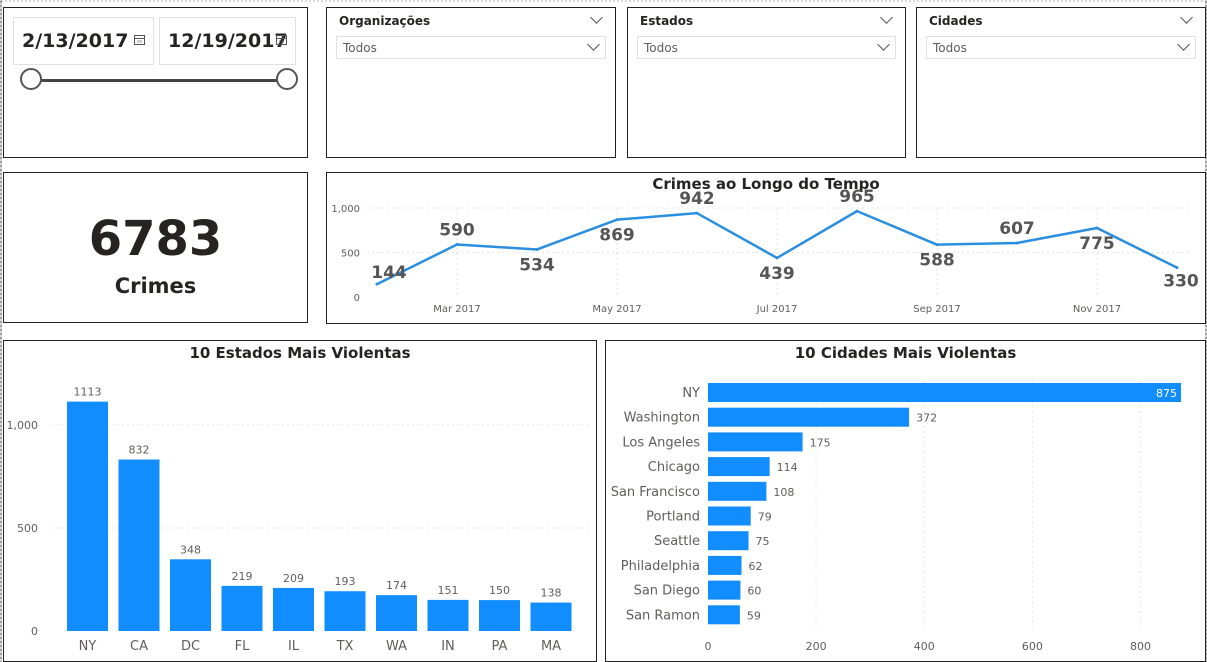 The image size is (1207, 662). What do you see at coordinates (75, 41) in the screenshot?
I see `start-date-value: 2/13/2017` at bounding box center [75, 41].